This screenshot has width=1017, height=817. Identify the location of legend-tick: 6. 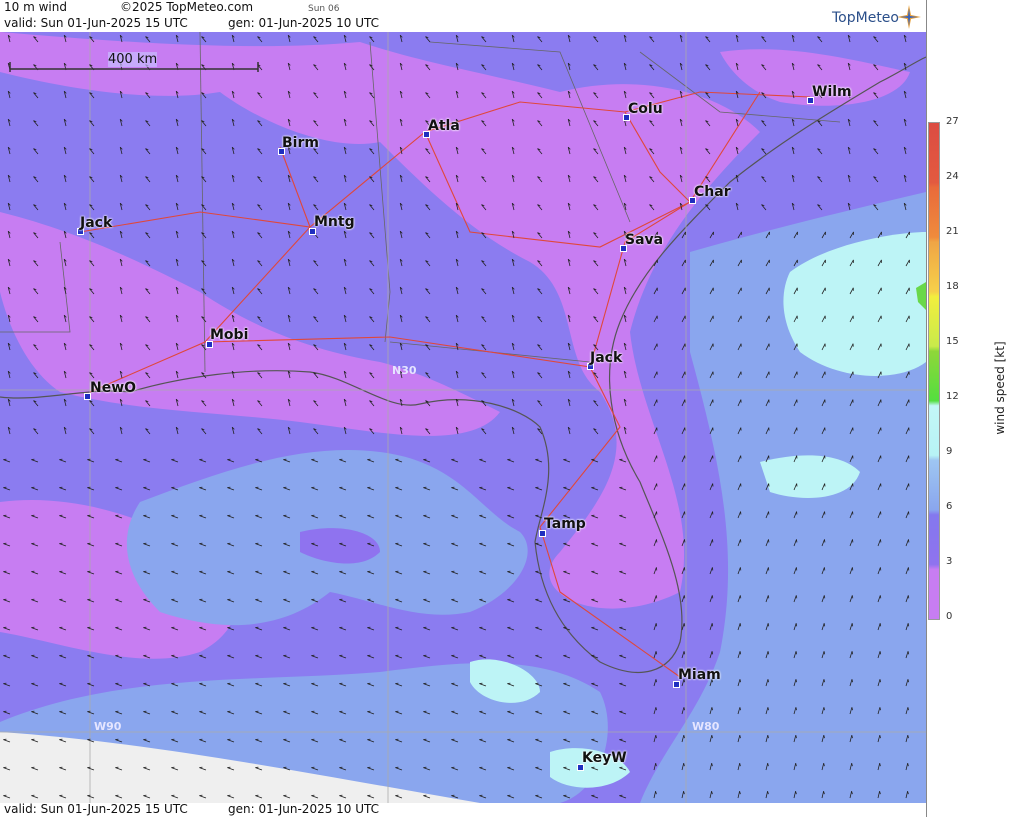
(949, 506).